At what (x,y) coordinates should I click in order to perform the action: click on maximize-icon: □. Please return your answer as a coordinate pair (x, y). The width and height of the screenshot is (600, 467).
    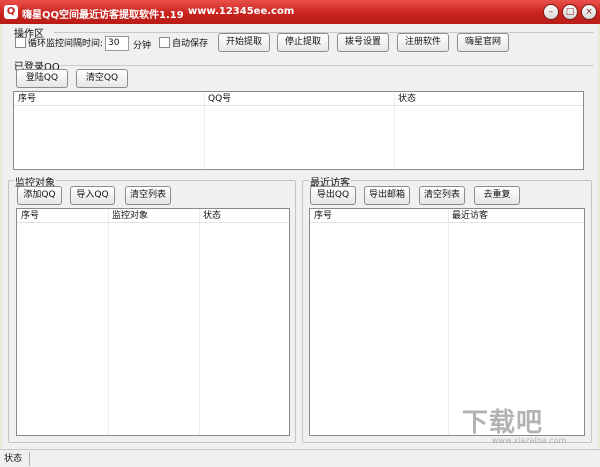
    Looking at the image, I should click on (570, 12).